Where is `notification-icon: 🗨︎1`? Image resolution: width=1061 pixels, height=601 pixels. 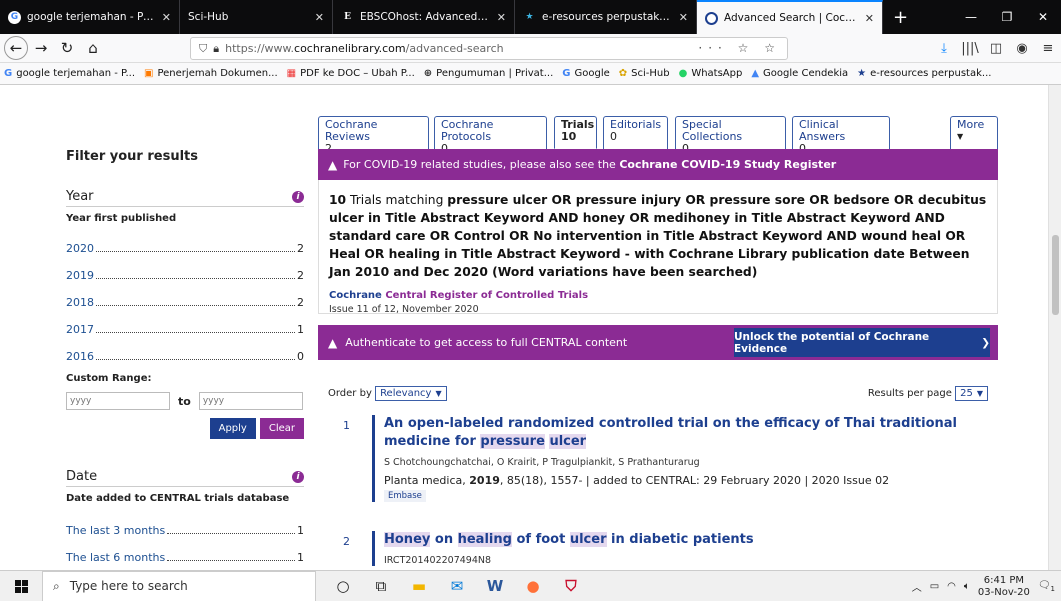 notification-icon: 🗨︎1 is located at coordinates (1046, 586).